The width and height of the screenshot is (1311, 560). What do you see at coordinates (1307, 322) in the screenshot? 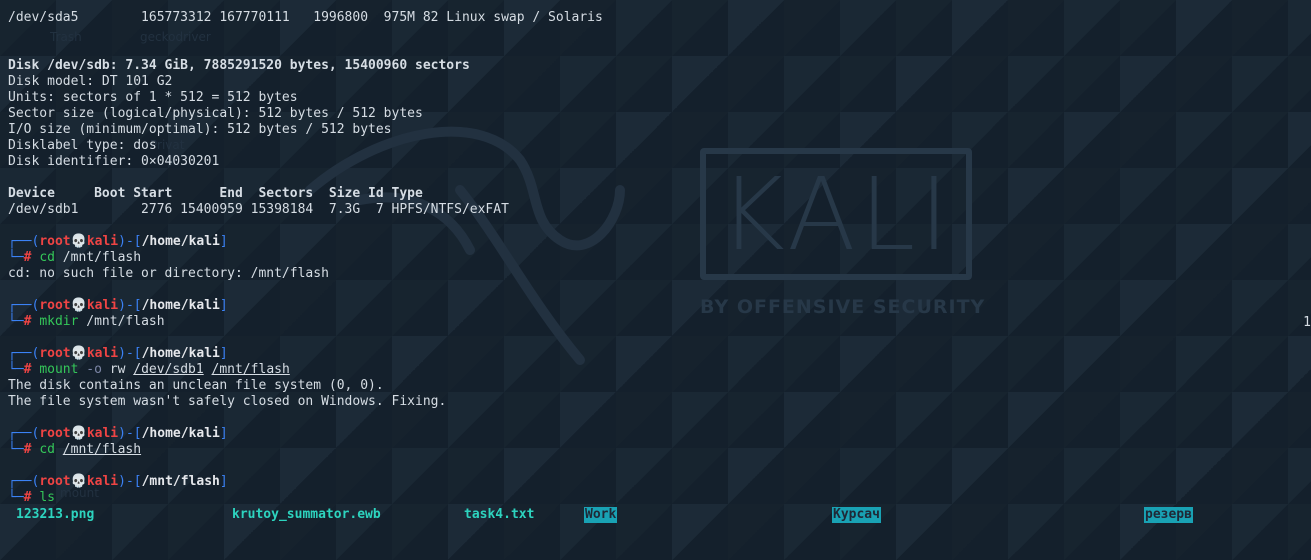
I see `truncated-edge-text: 1` at bounding box center [1307, 322].